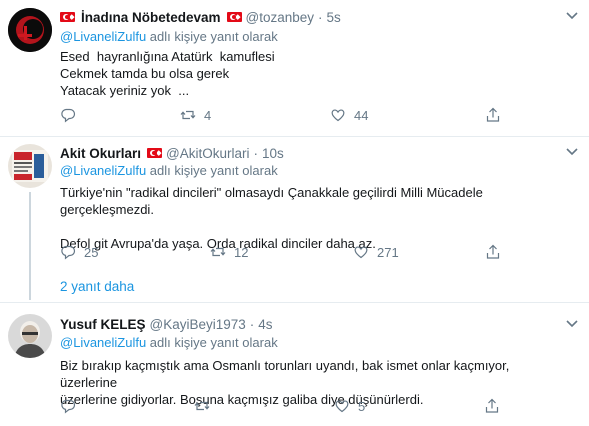 The height and width of the screenshot is (426, 589). Describe the element at coordinates (151, 17) in the screenshot. I see `display-name: İnadına Nöbetedevam` at that location.